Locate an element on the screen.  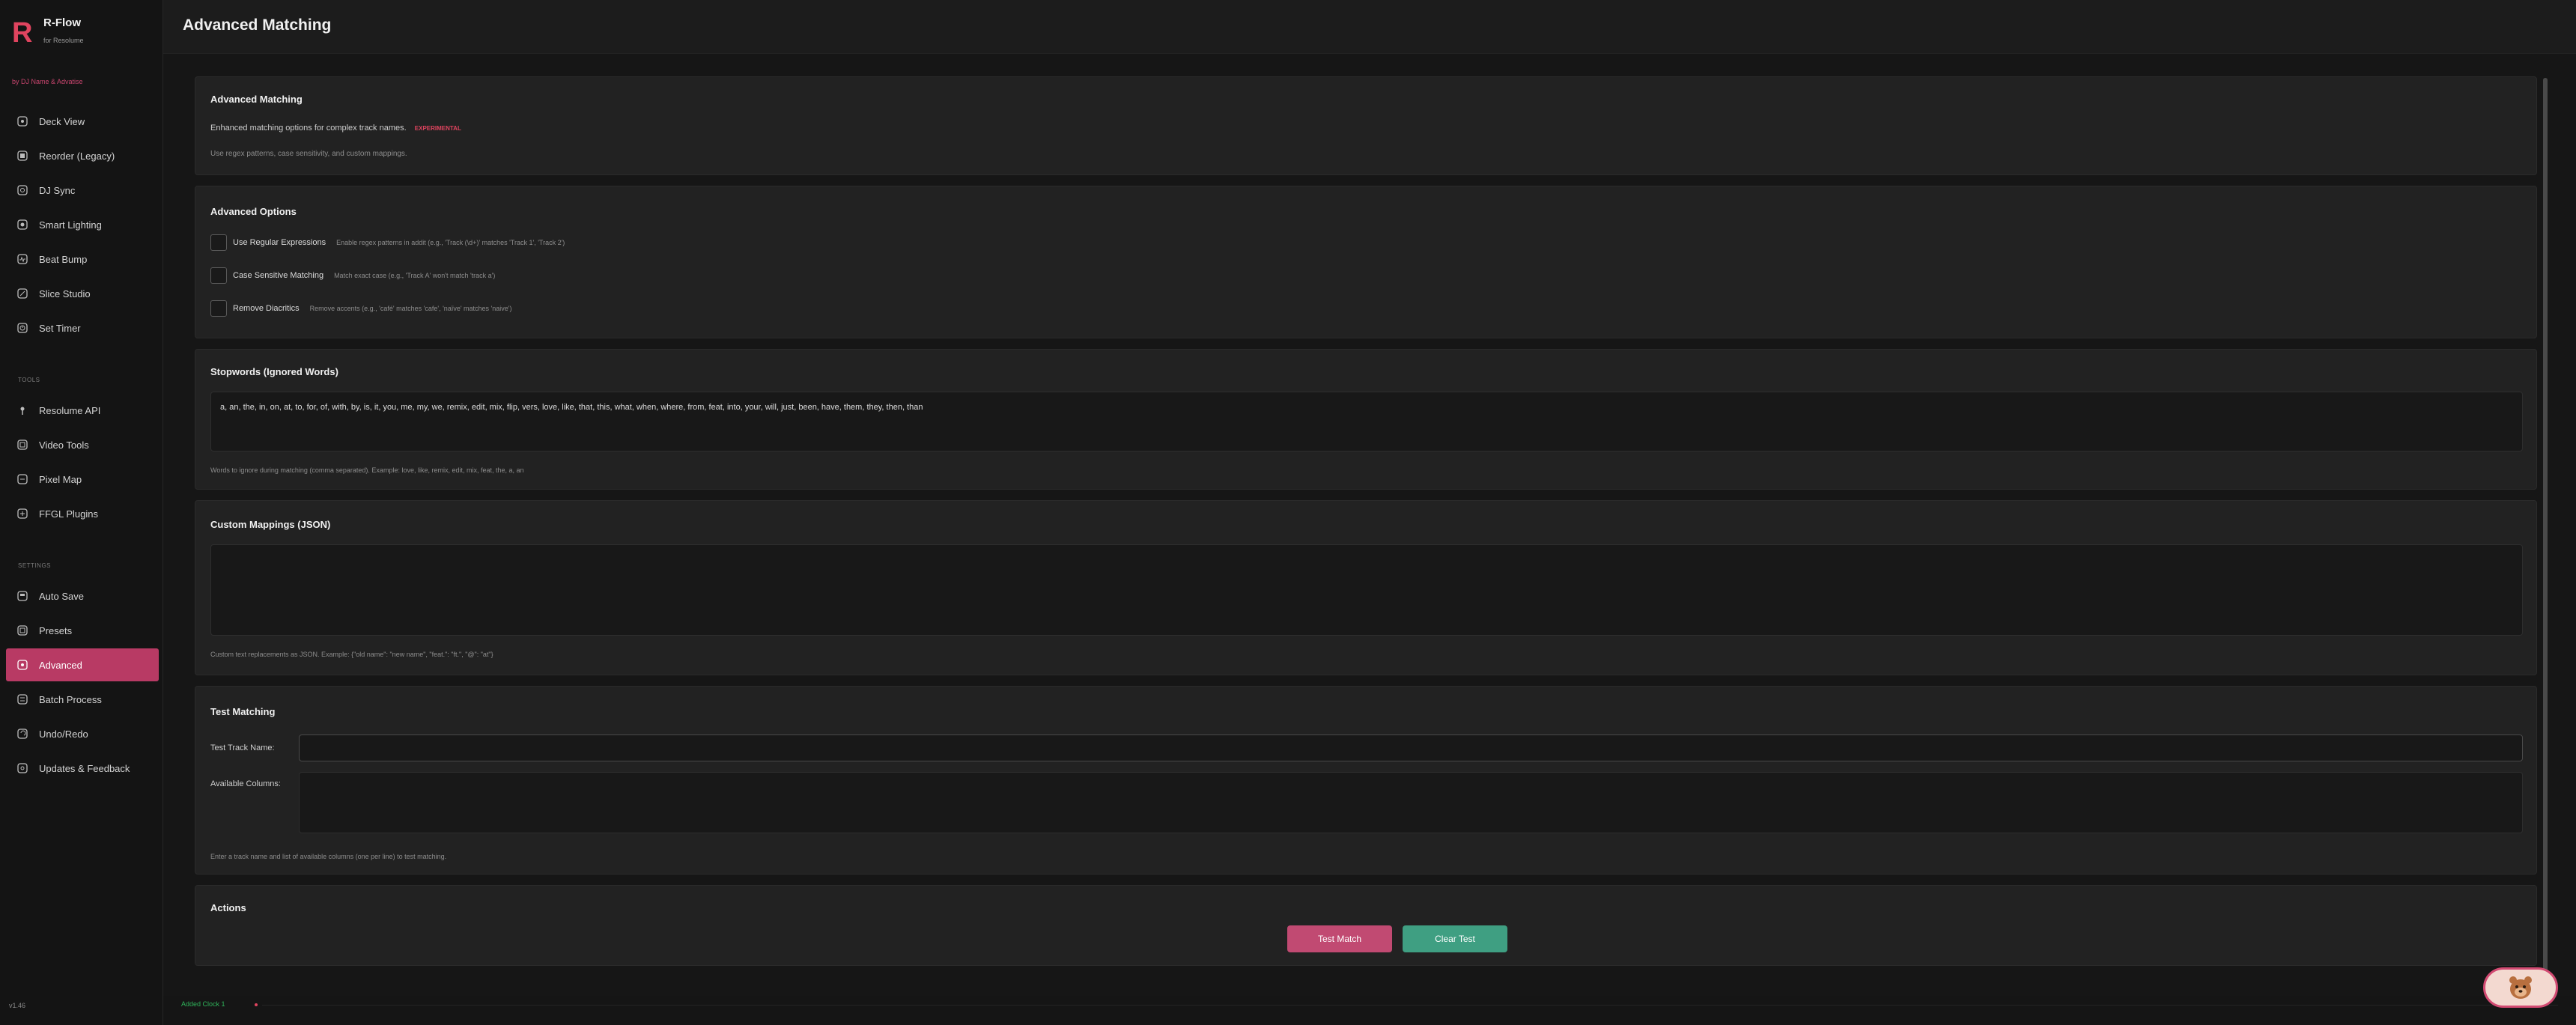
sidebar-item-smart-lighting: Smart Lighting is located at coordinates (82, 225).